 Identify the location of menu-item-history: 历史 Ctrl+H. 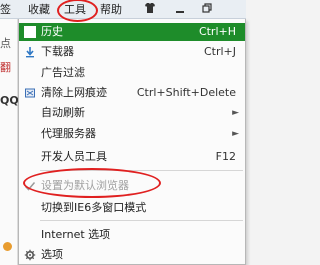
(132, 32).